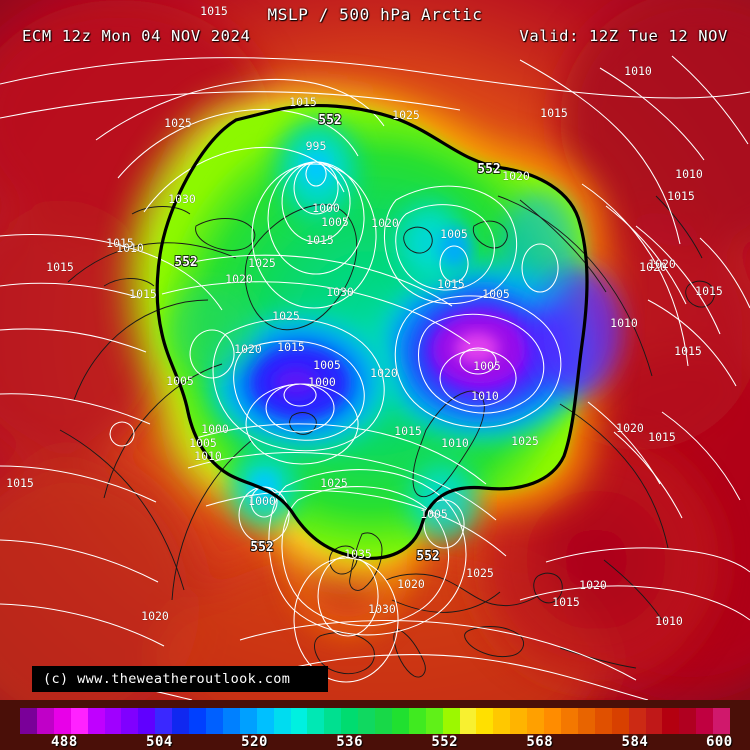  I want to click on colorbar-tick-label: 600, so click(719, 742).